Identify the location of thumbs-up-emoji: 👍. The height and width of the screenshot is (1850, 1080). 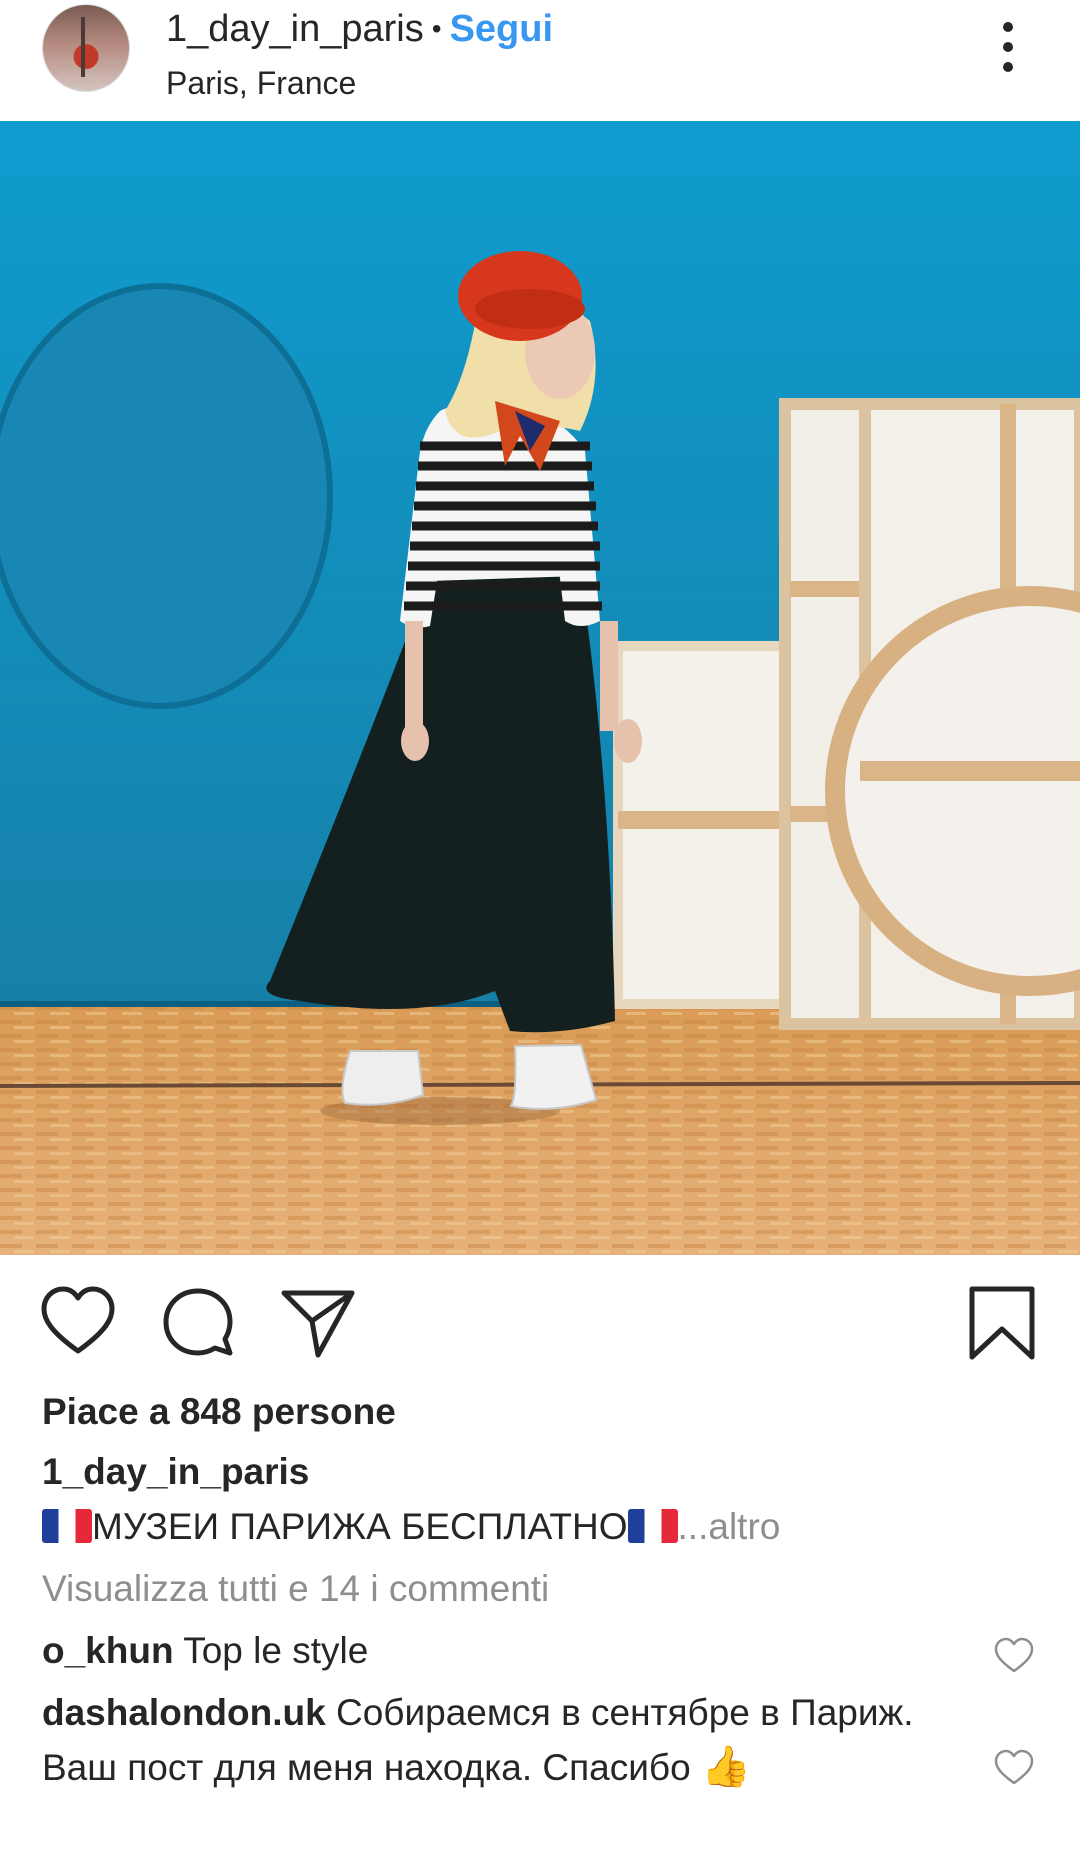
(725, 1767).